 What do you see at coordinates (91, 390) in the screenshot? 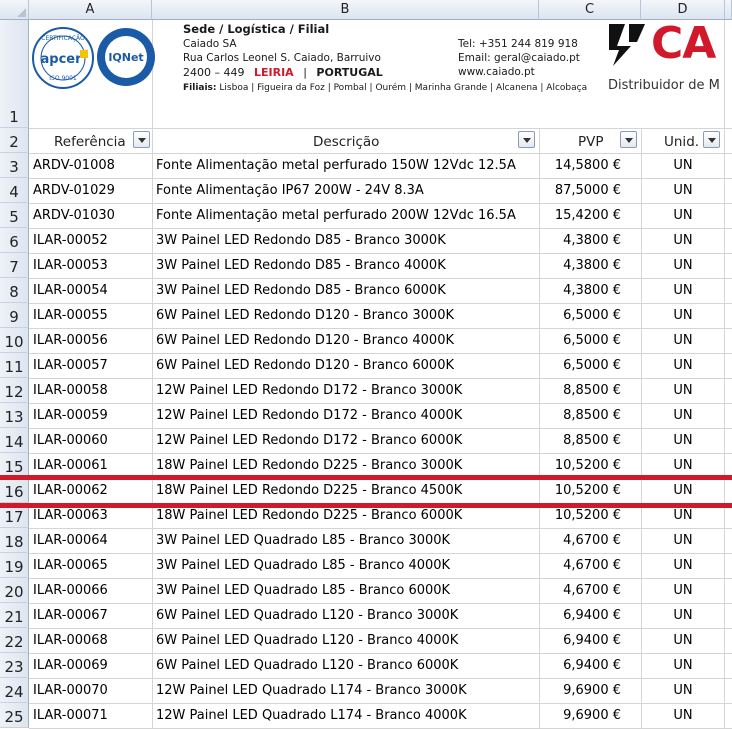
I see `cell-referencia: ILAR-00058` at bounding box center [91, 390].